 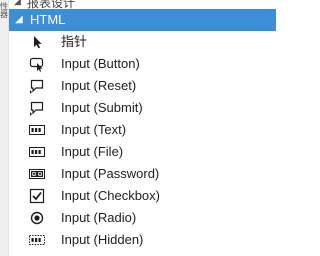 I want to click on toolbox-item-input-checkbox: Input (Checkbox), so click(x=142, y=196).